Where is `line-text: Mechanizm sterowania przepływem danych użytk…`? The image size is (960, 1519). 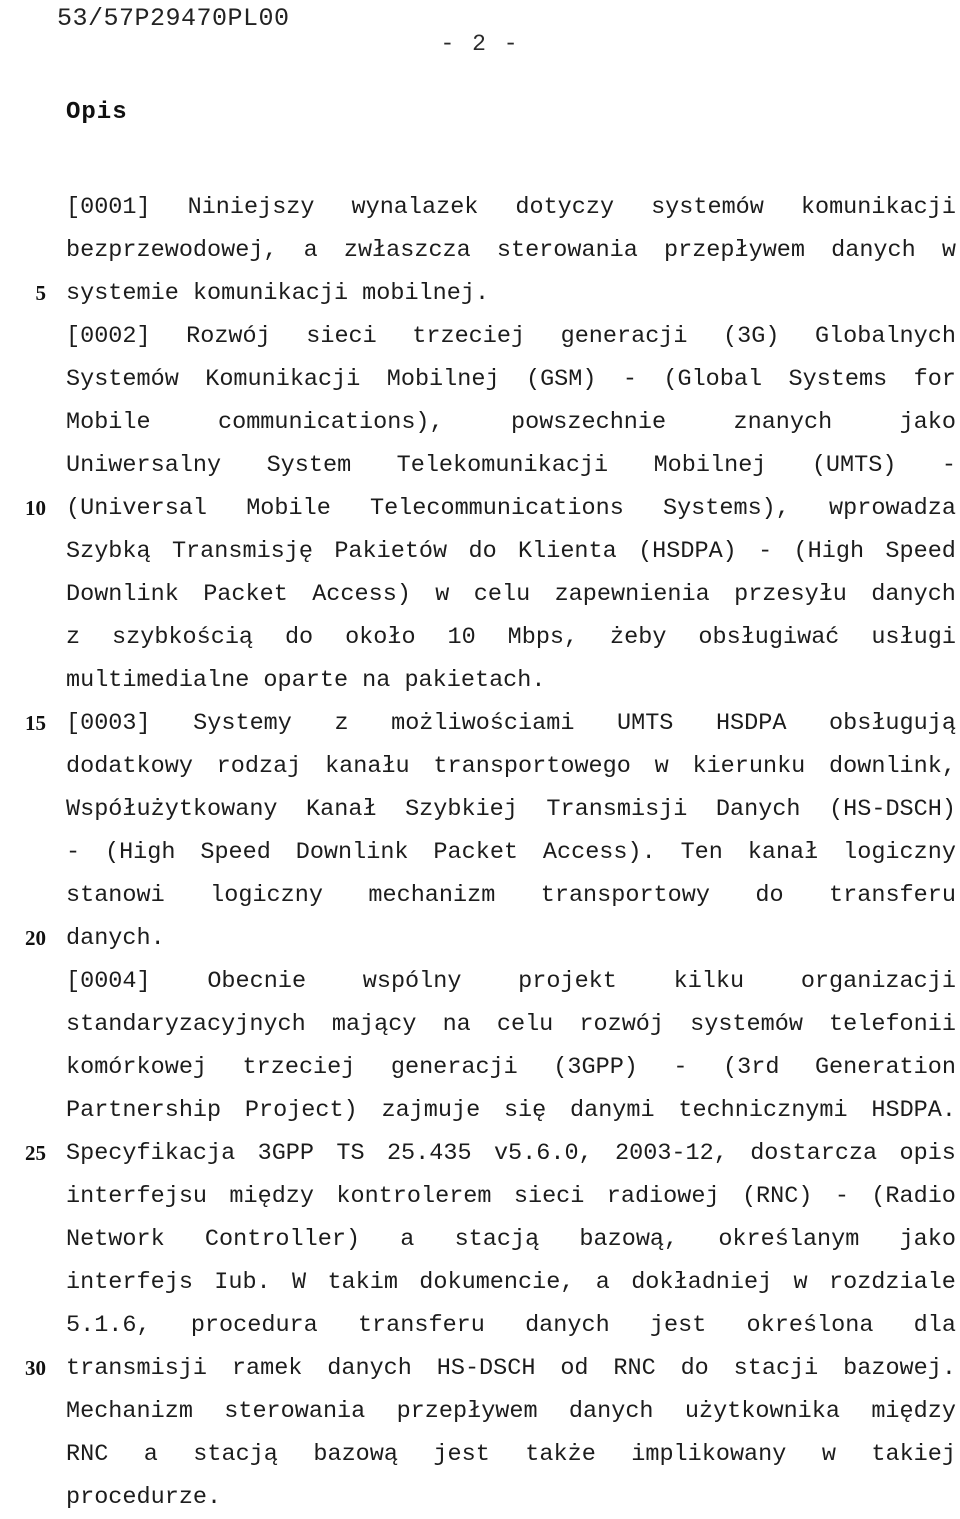 line-text: Mechanizm sterowania przepływem danych użytk… is located at coordinates (511, 1411).